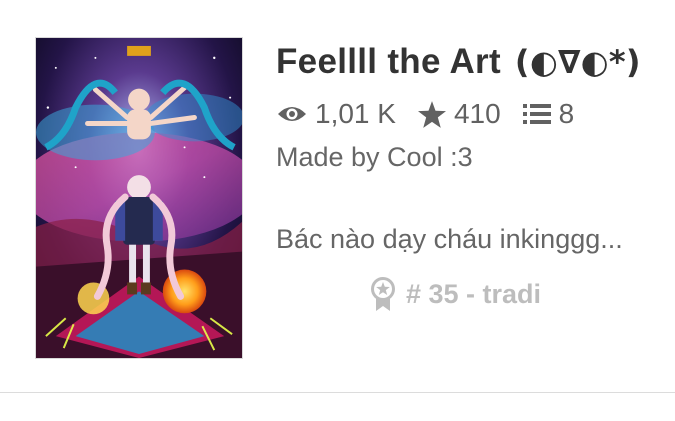 The image size is (675, 421). I want to click on story-rank-tag: # 35 - tradi, so click(455, 294).